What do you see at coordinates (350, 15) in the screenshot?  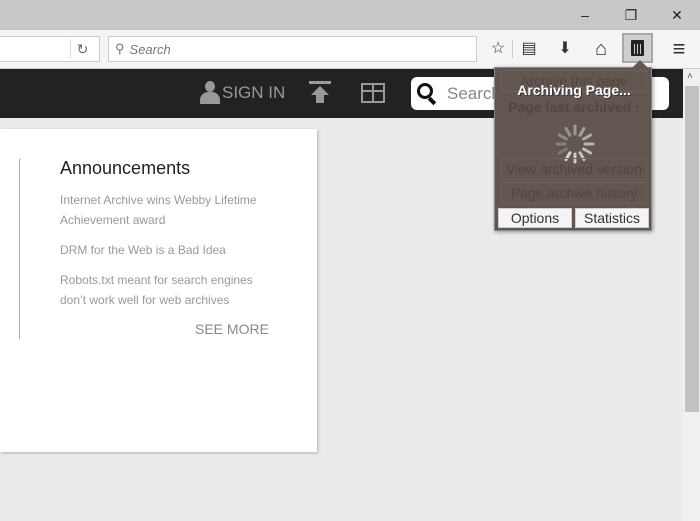 I see `title-bar: – ❐ ✕` at bounding box center [350, 15].